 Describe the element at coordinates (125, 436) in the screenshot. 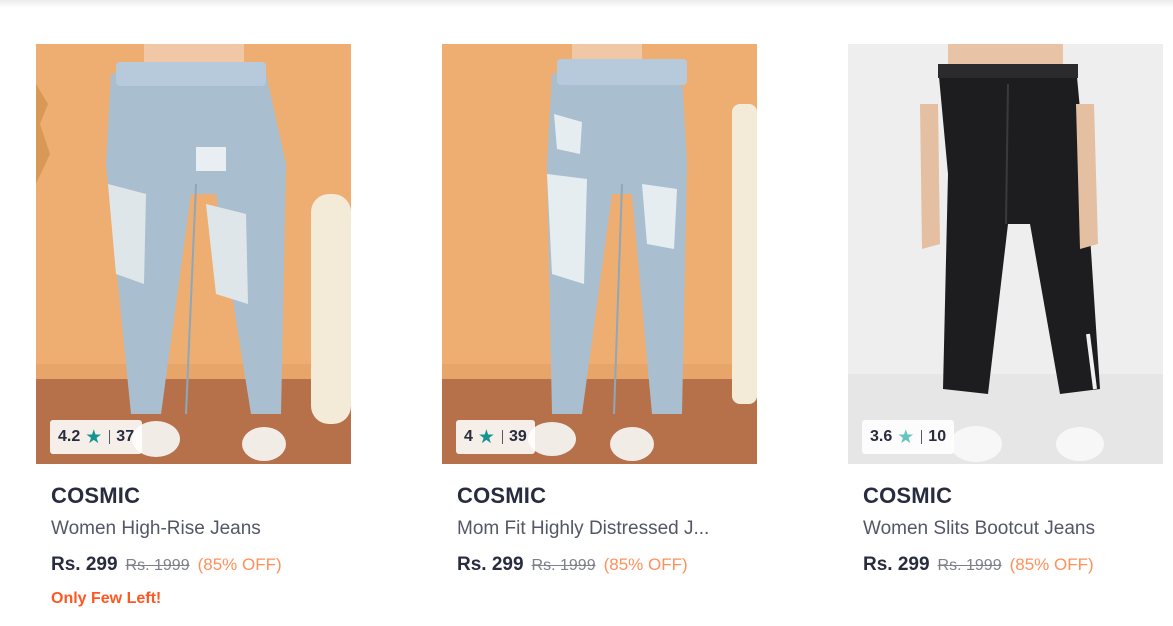

I see `rating-count: 37` at that location.